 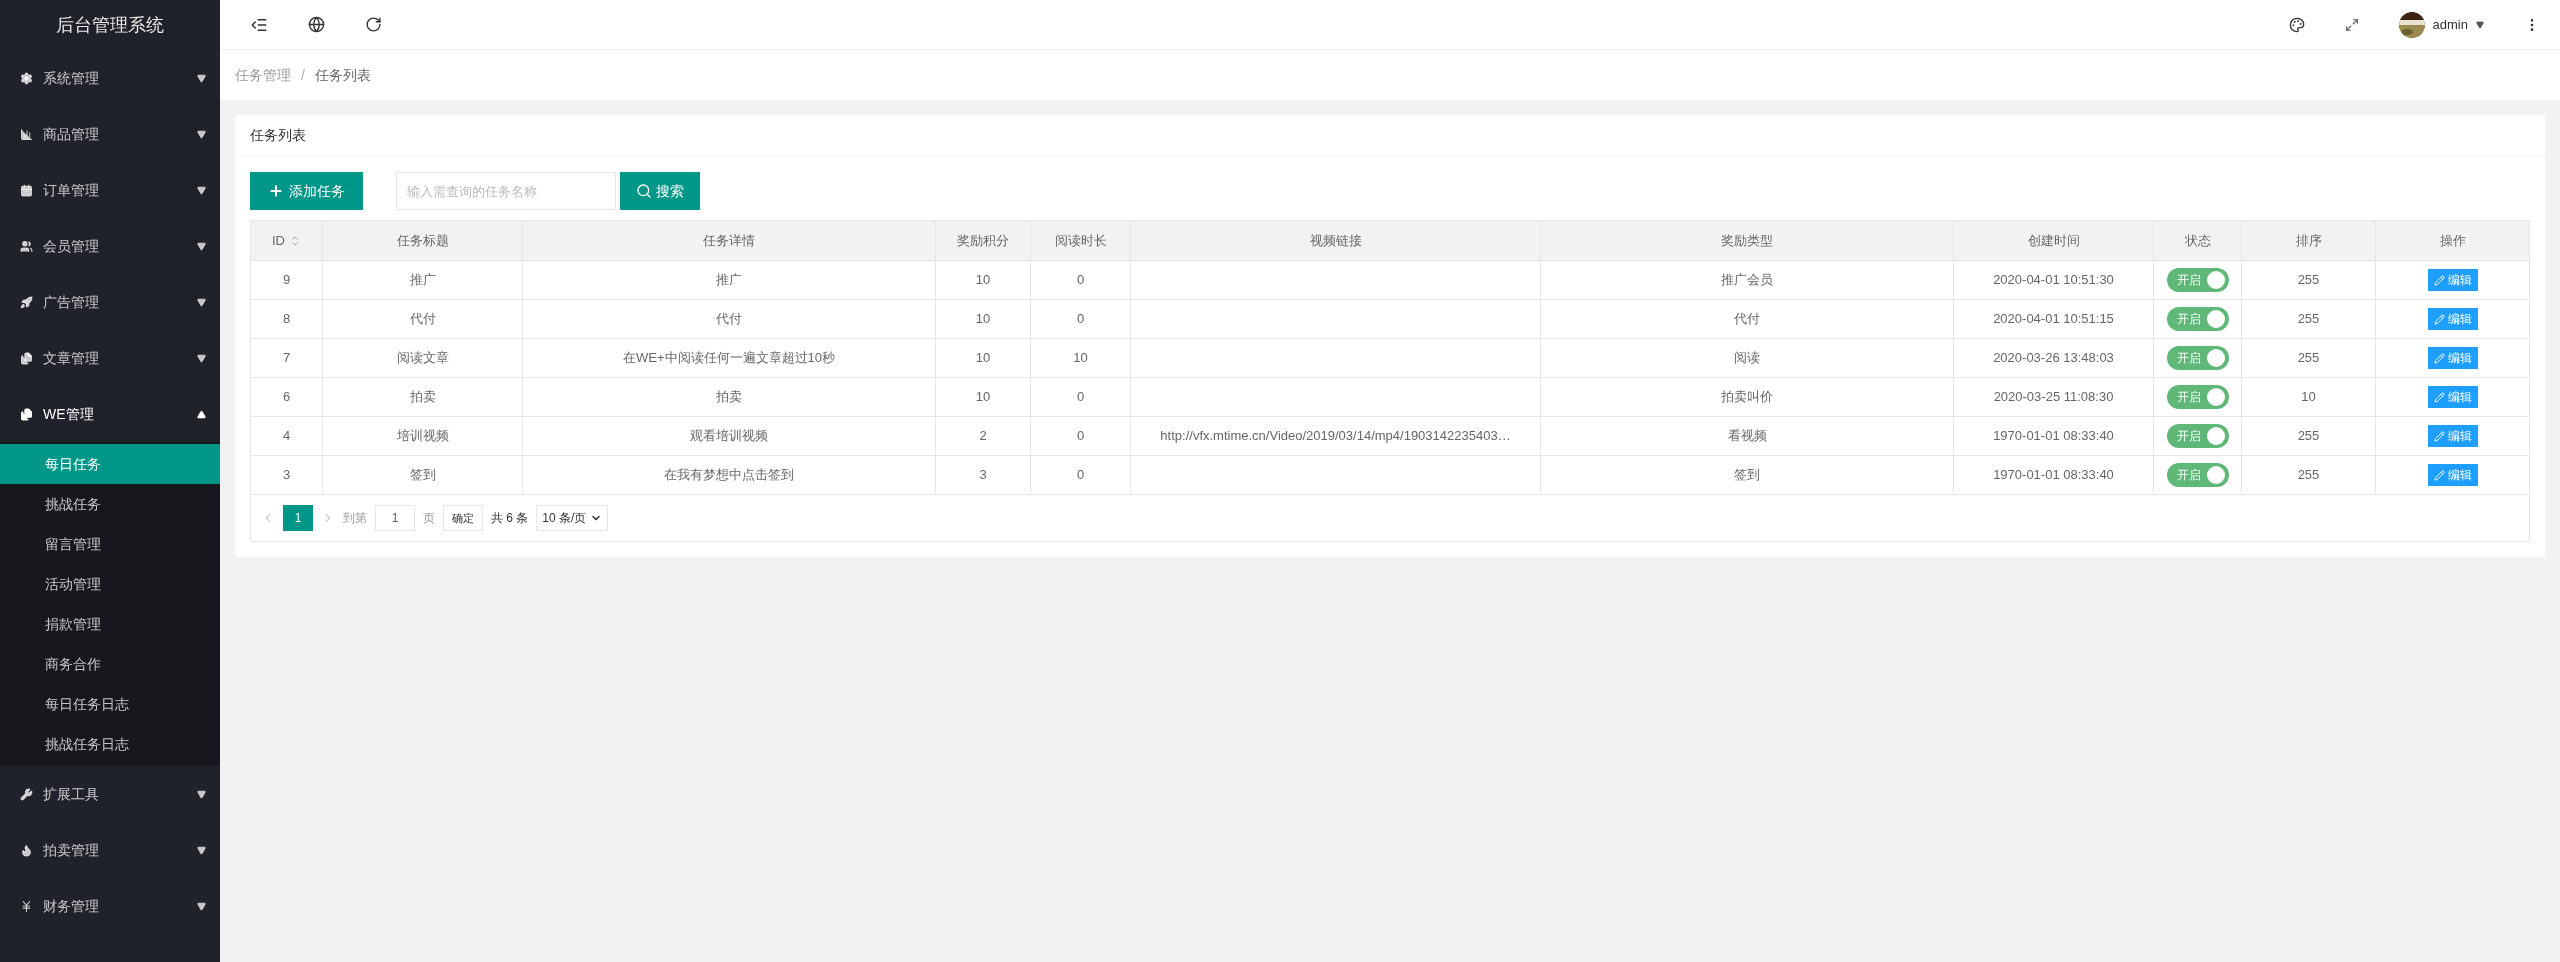 What do you see at coordinates (644, 191) in the screenshot?
I see `search-icon` at bounding box center [644, 191].